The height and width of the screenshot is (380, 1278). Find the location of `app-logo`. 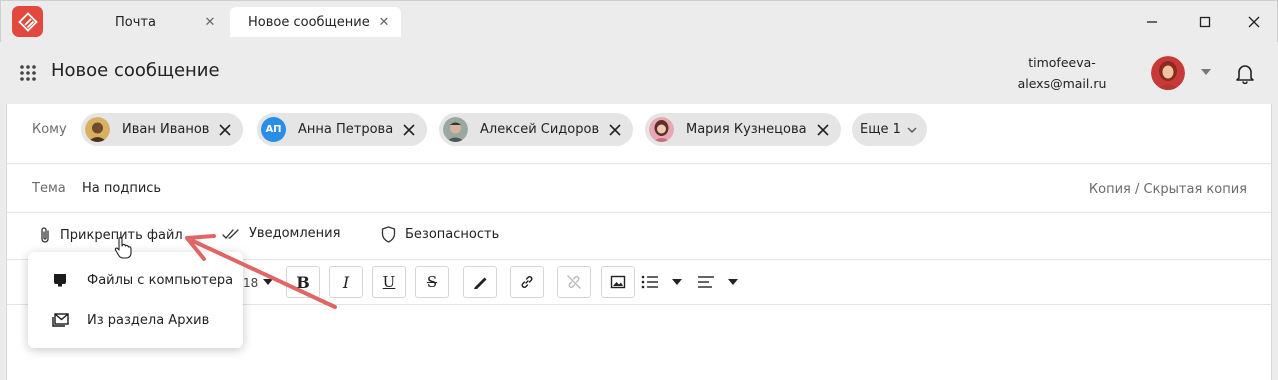

app-logo is located at coordinates (27, 21).